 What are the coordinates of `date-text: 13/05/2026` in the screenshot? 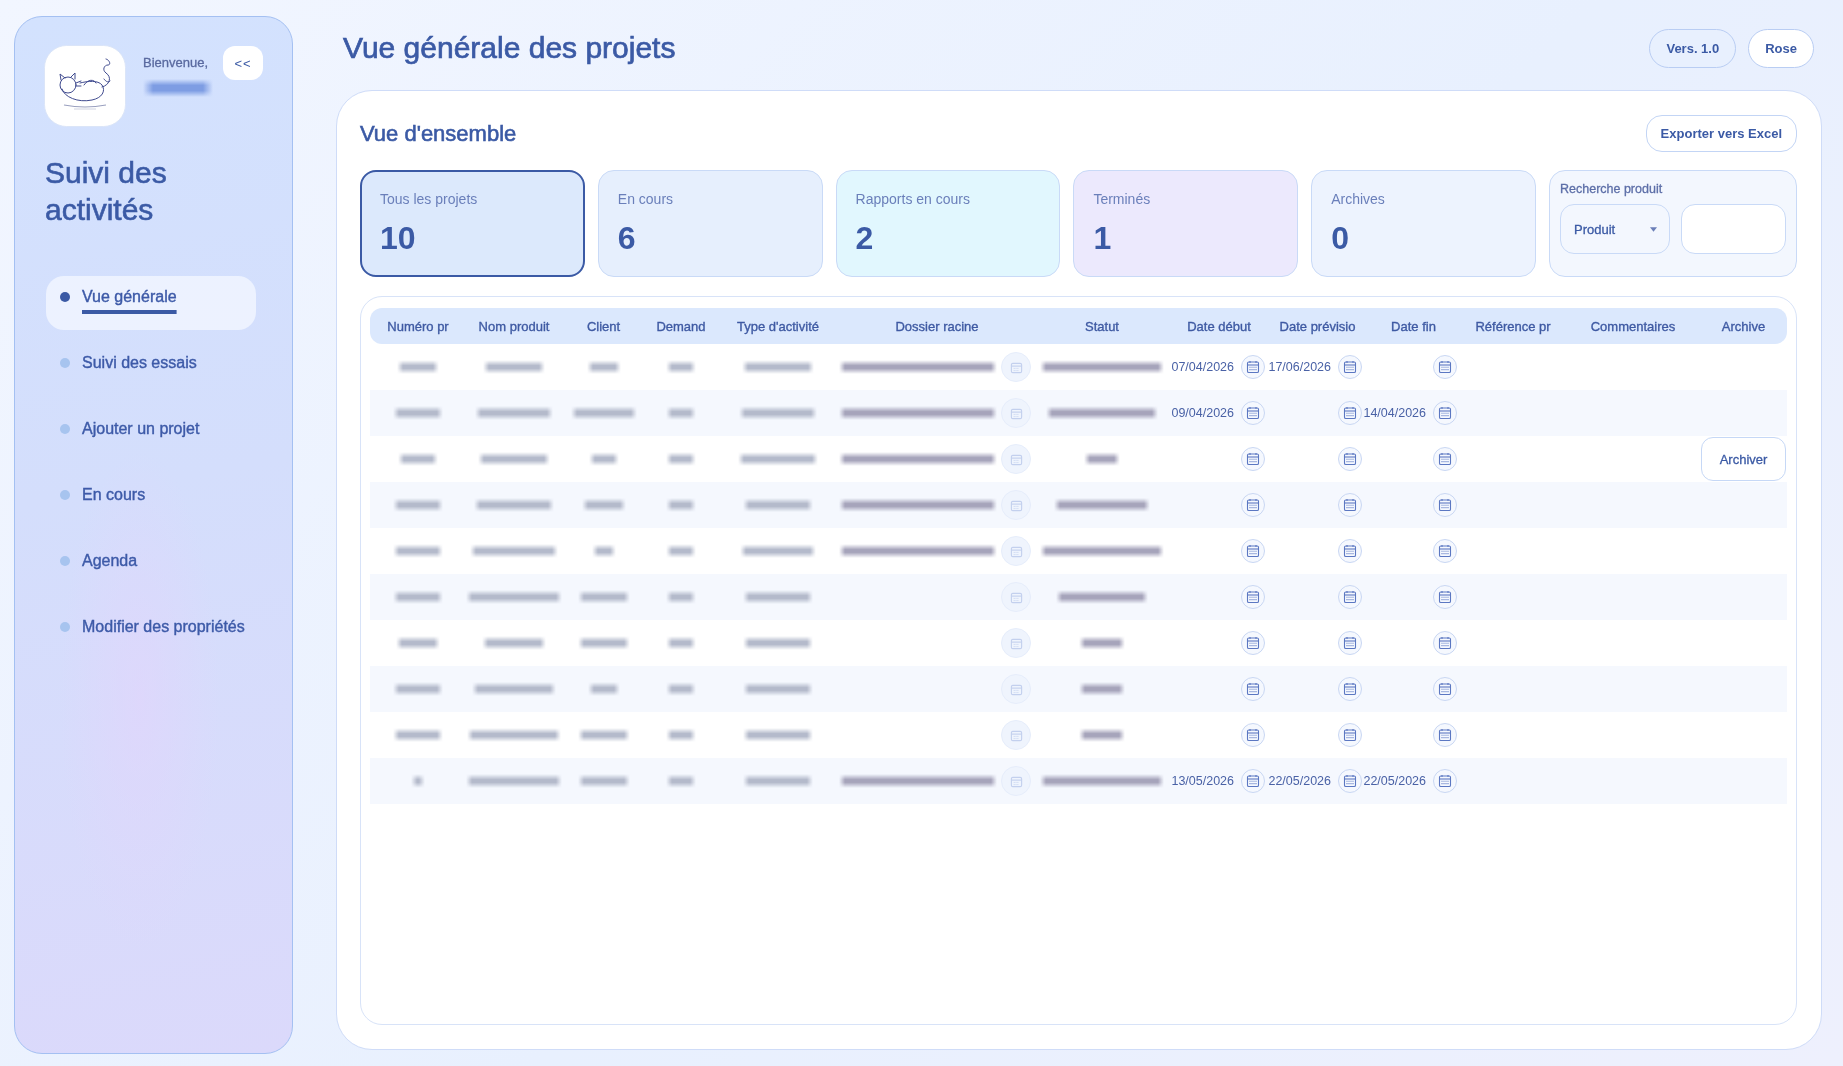 It's located at (1202, 781).